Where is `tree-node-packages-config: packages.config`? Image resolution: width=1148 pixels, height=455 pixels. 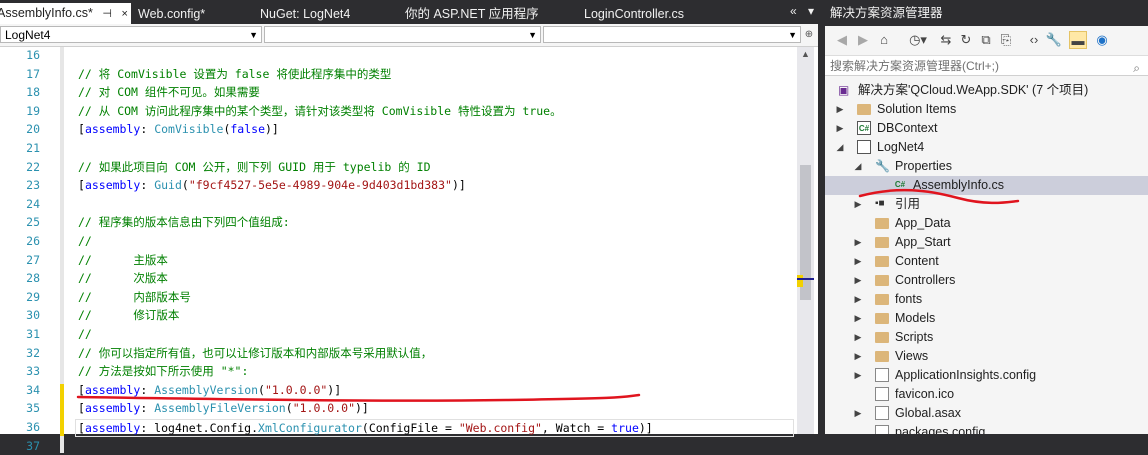
tree-node-packages-config: packages.config is located at coordinates (986, 428).